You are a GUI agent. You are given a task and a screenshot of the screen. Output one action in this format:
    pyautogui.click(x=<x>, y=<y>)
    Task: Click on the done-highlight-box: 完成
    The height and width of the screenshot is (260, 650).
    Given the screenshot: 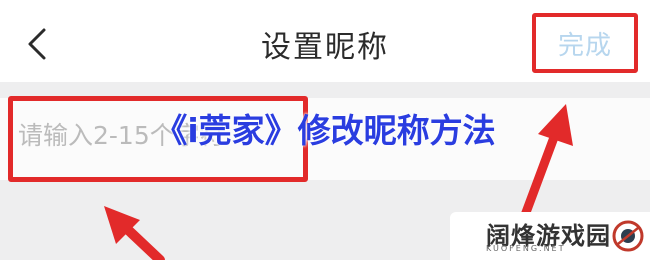 What is the action you would take?
    pyautogui.click(x=585, y=43)
    